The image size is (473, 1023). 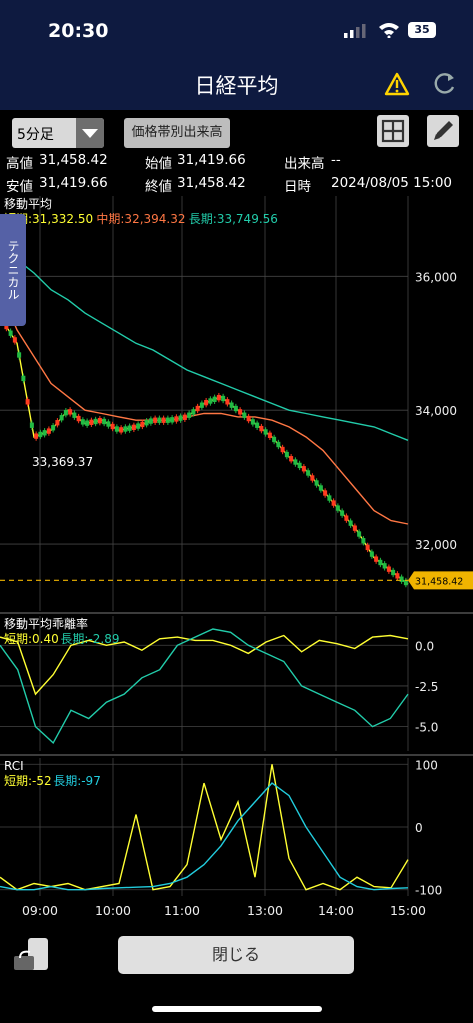 I want to click on draw-button, so click(x=443, y=131).